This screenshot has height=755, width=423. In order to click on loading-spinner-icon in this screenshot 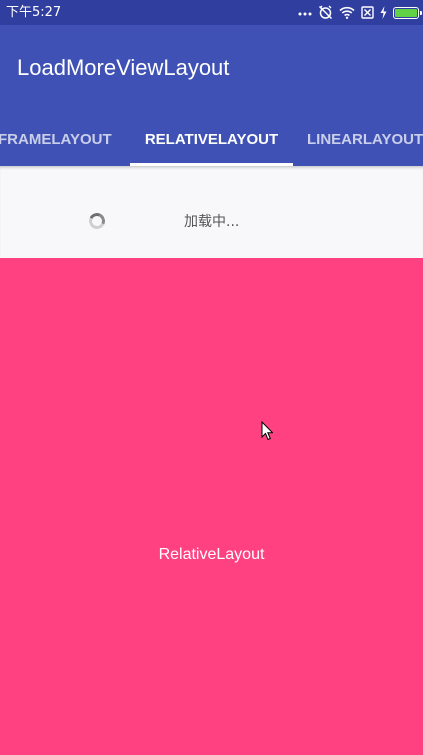, I will do `click(97, 221)`.